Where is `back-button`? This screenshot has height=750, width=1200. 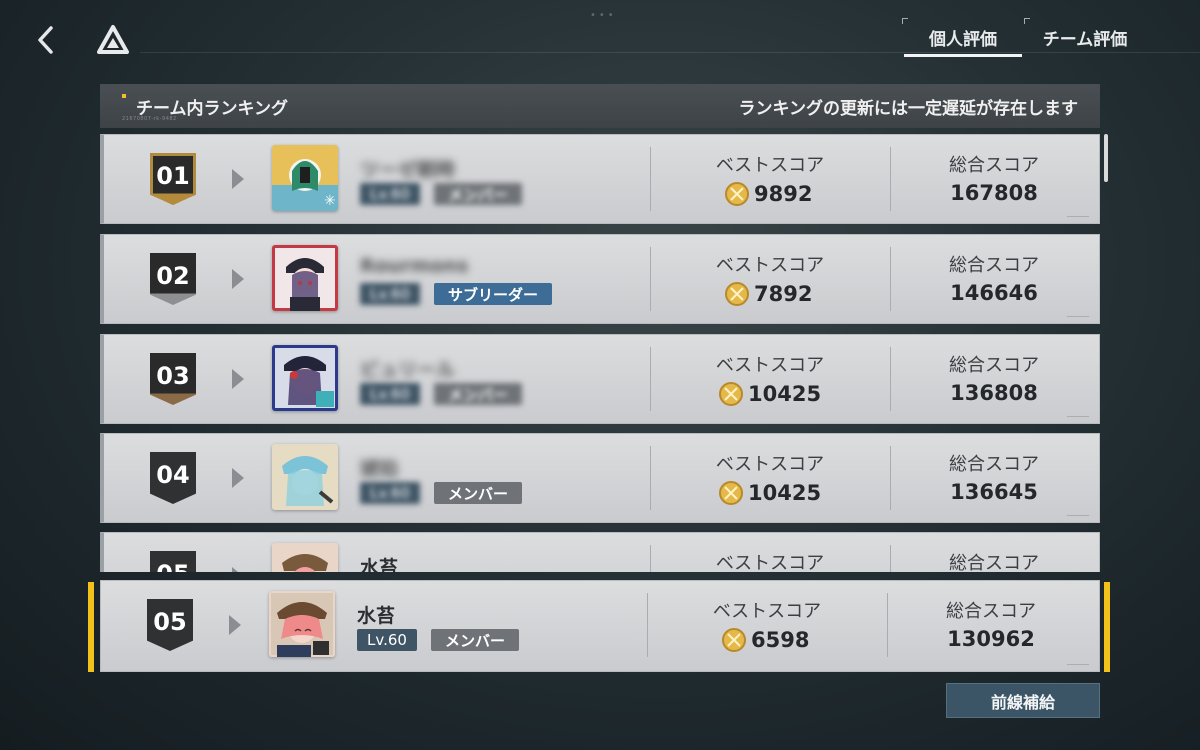
back-button is located at coordinates (46, 40).